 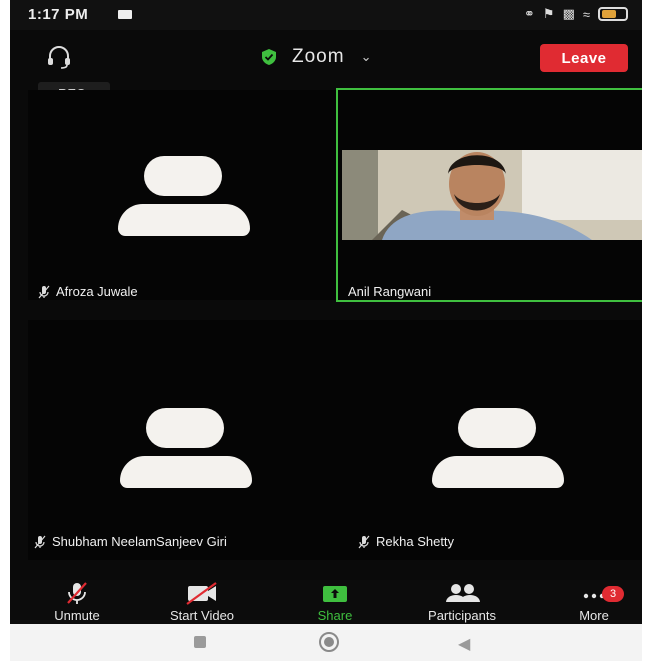 I want to click on participants-button: Participants, so click(x=462, y=602).